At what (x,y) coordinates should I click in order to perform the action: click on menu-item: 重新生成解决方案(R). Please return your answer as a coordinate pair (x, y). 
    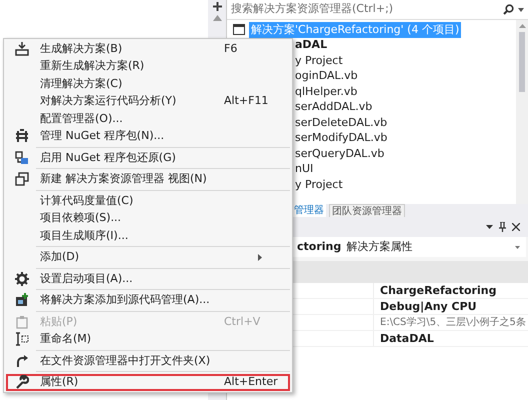
    Looking at the image, I should click on (148, 66).